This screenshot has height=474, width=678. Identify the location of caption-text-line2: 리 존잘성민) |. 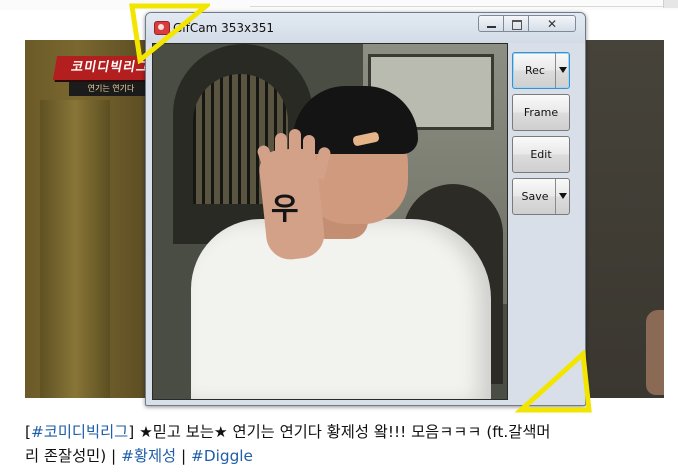
(73, 456).